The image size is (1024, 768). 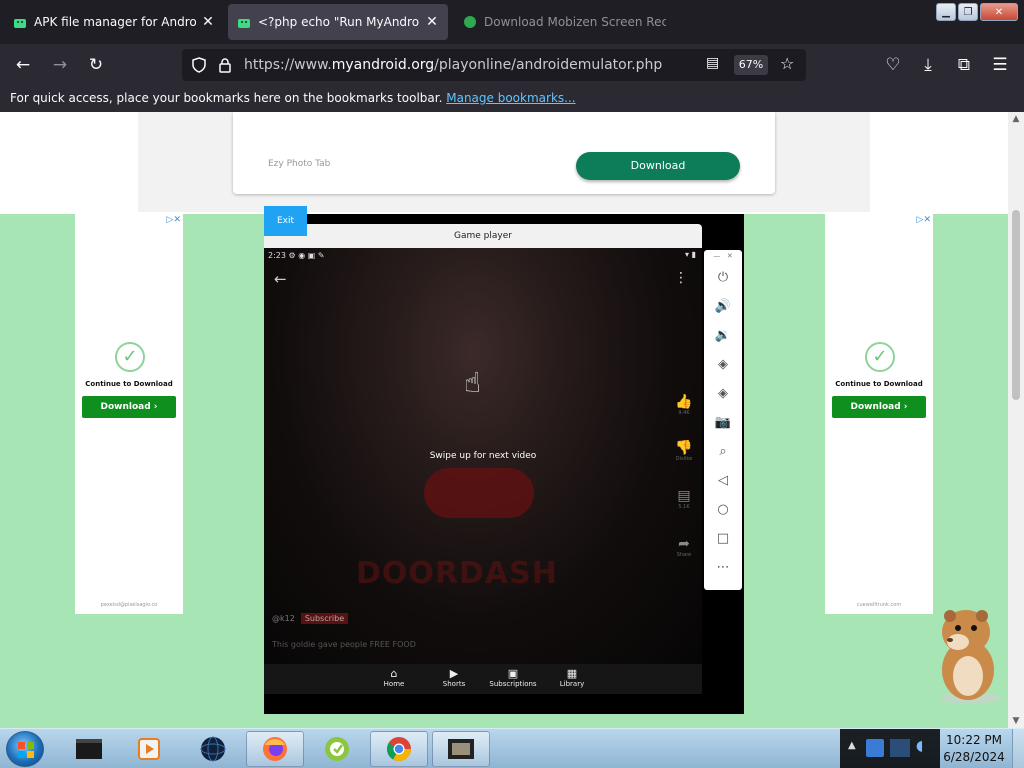 What do you see at coordinates (454, 673) in the screenshot?
I see `shorts-icon: ▶` at bounding box center [454, 673].